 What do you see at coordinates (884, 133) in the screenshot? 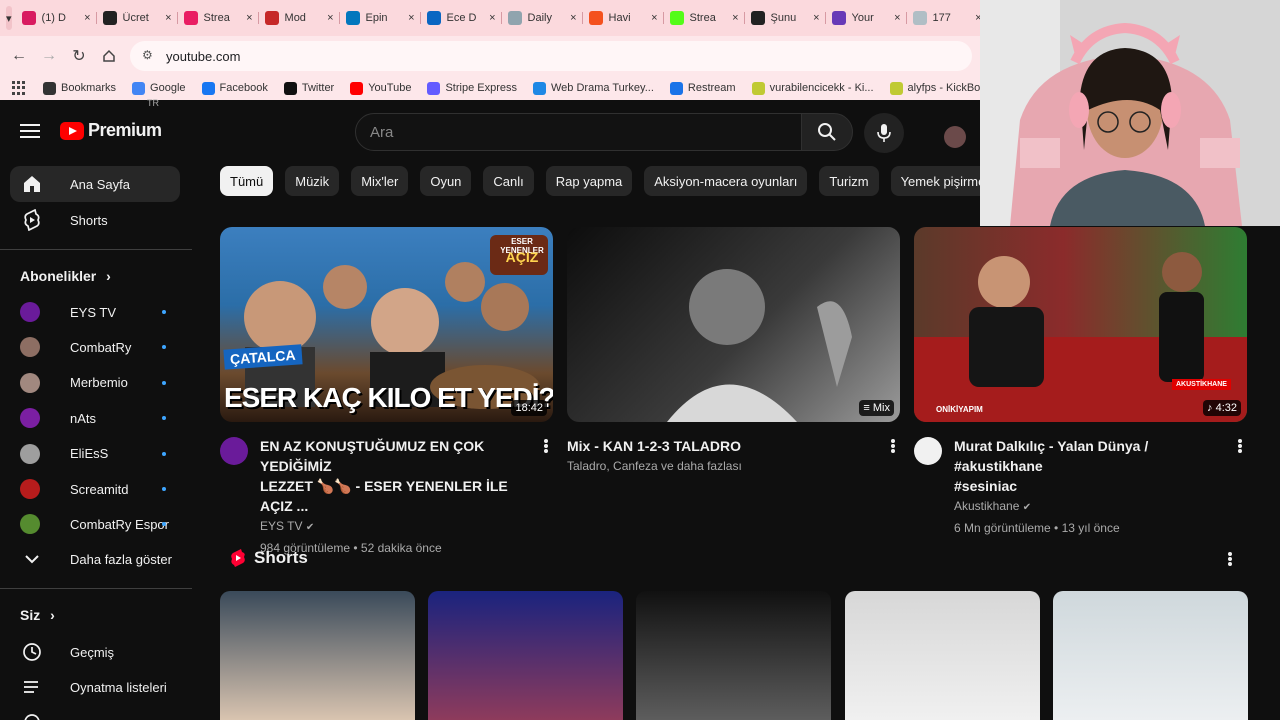
I see `voice-search-button` at bounding box center [884, 133].